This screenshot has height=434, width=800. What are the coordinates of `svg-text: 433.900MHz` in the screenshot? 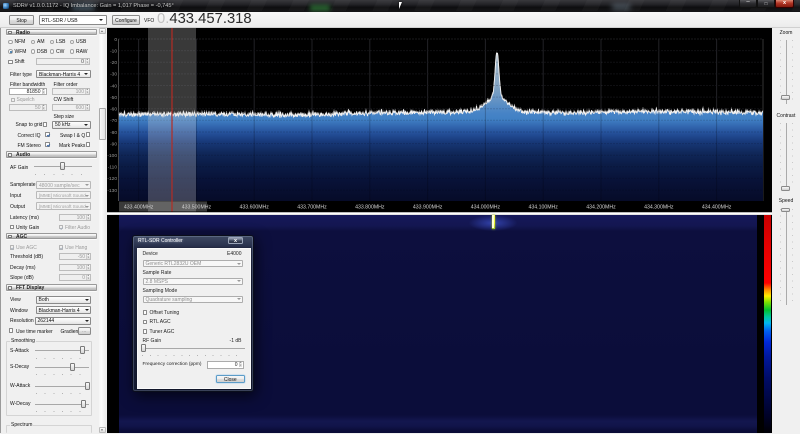 It's located at (428, 208).